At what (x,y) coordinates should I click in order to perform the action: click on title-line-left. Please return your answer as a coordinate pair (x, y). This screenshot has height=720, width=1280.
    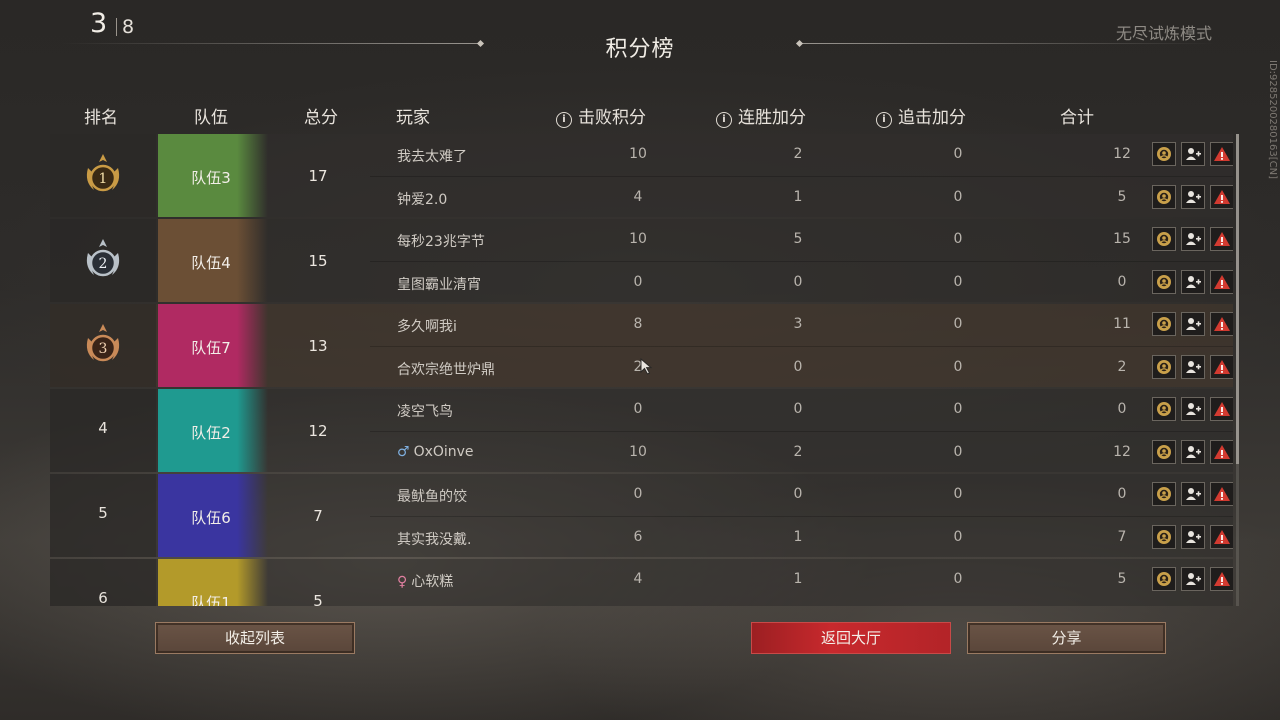
    Looking at the image, I should click on (271, 43).